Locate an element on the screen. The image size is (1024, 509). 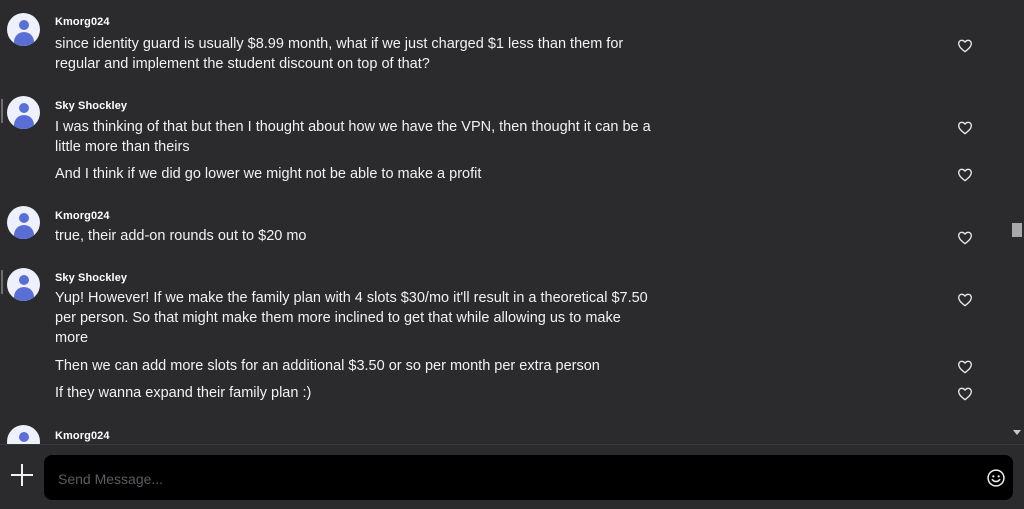
message-composer is located at coordinates (512, 476).